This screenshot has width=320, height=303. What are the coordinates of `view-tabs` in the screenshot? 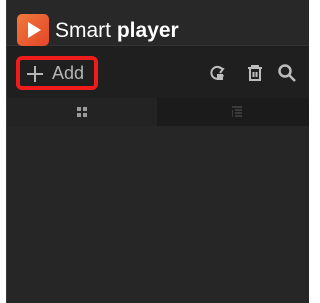 It's located at (158, 112).